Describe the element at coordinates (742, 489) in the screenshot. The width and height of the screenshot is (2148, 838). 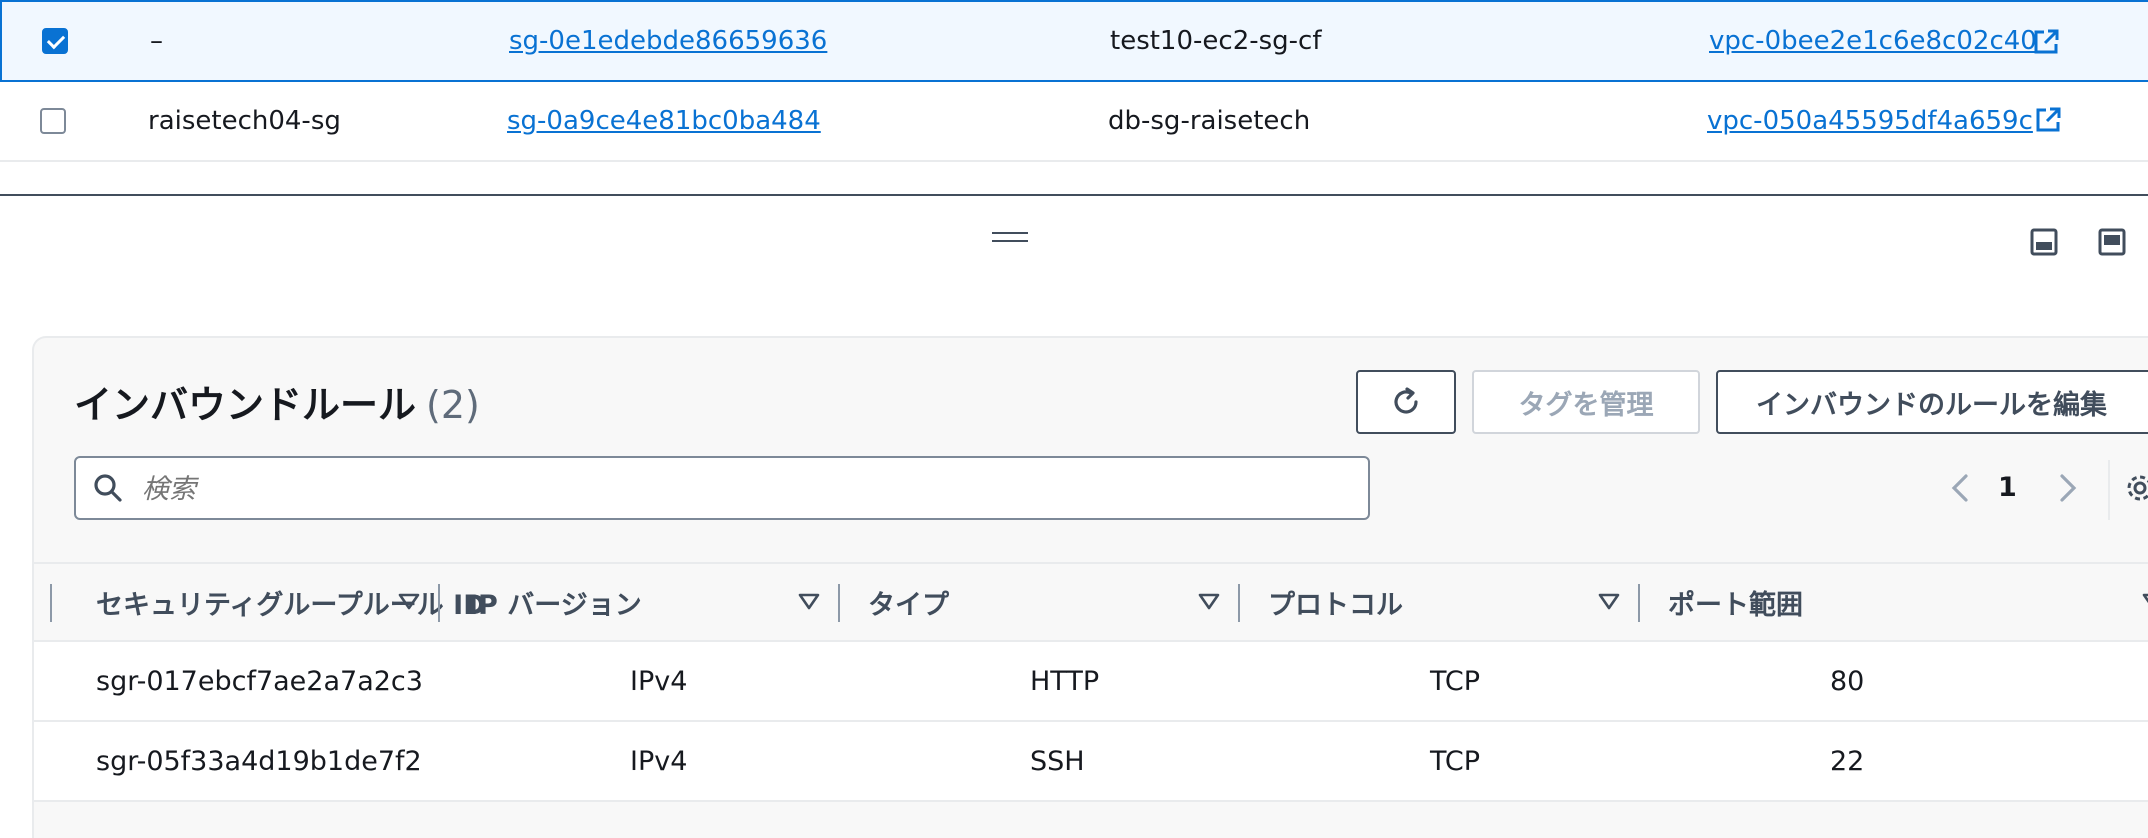
I see `search-input` at that location.